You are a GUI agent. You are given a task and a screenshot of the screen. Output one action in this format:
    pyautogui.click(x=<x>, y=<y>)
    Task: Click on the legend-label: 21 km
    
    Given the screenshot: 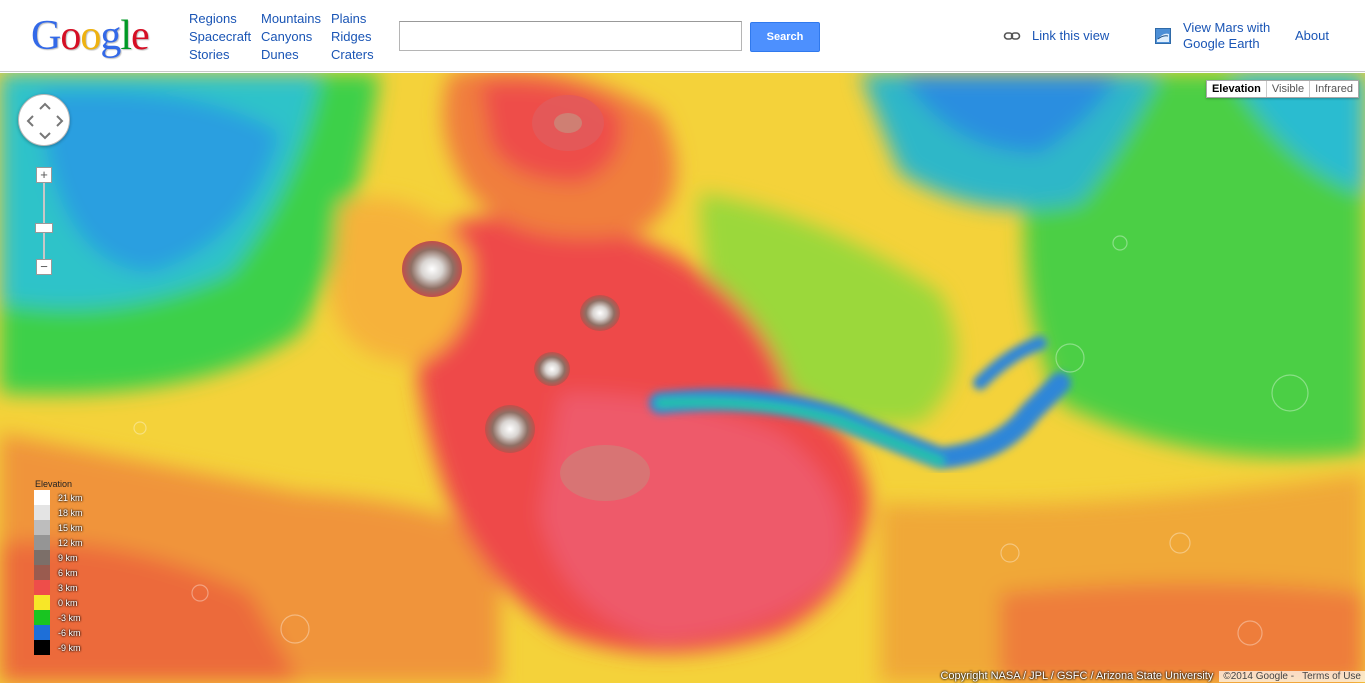 What is the action you would take?
    pyautogui.click(x=70, y=497)
    